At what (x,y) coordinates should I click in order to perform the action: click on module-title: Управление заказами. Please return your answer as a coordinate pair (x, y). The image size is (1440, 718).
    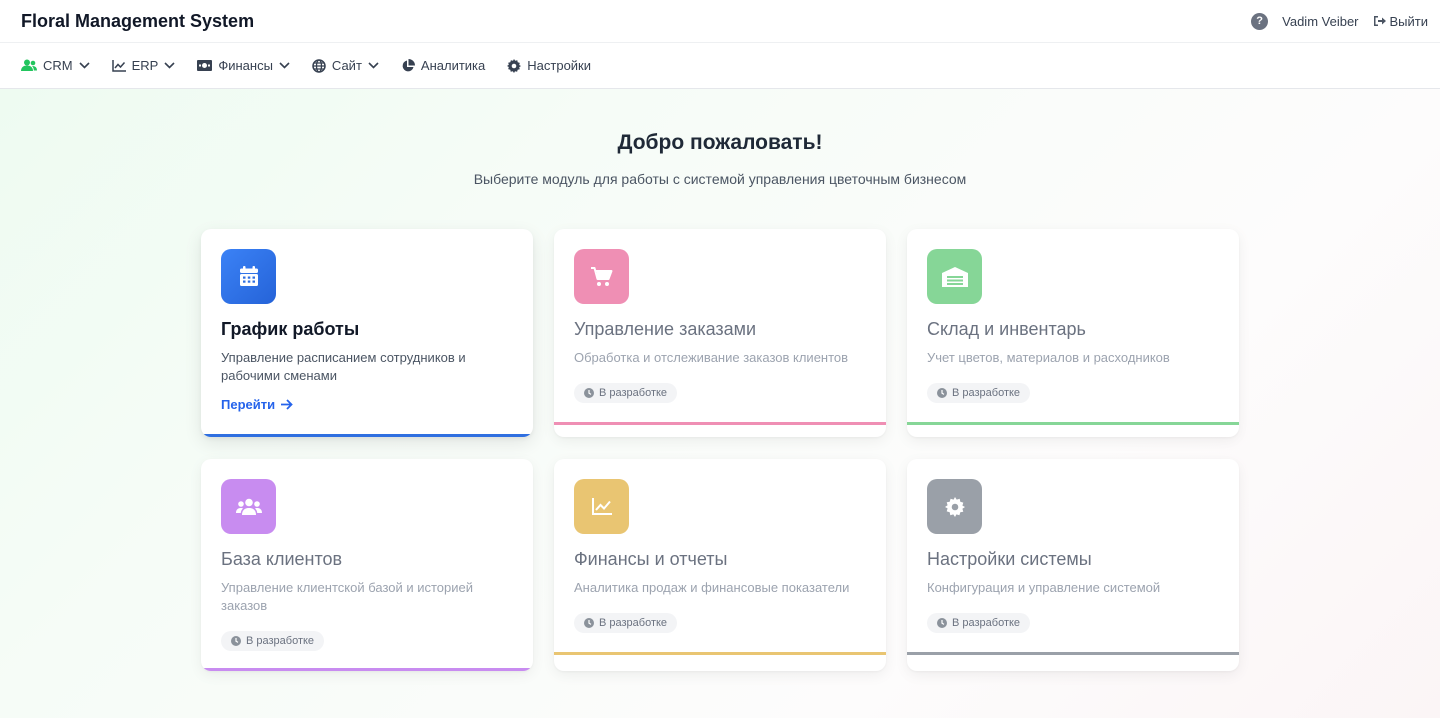
    Looking at the image, I should click on (665, 329).